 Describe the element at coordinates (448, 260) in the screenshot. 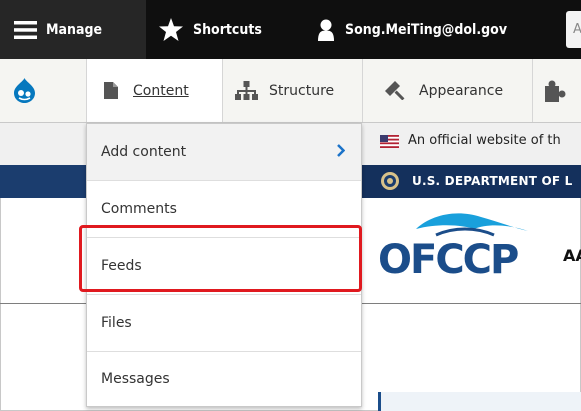

I see `ofccp-logo-text: OFCCP` at that location.